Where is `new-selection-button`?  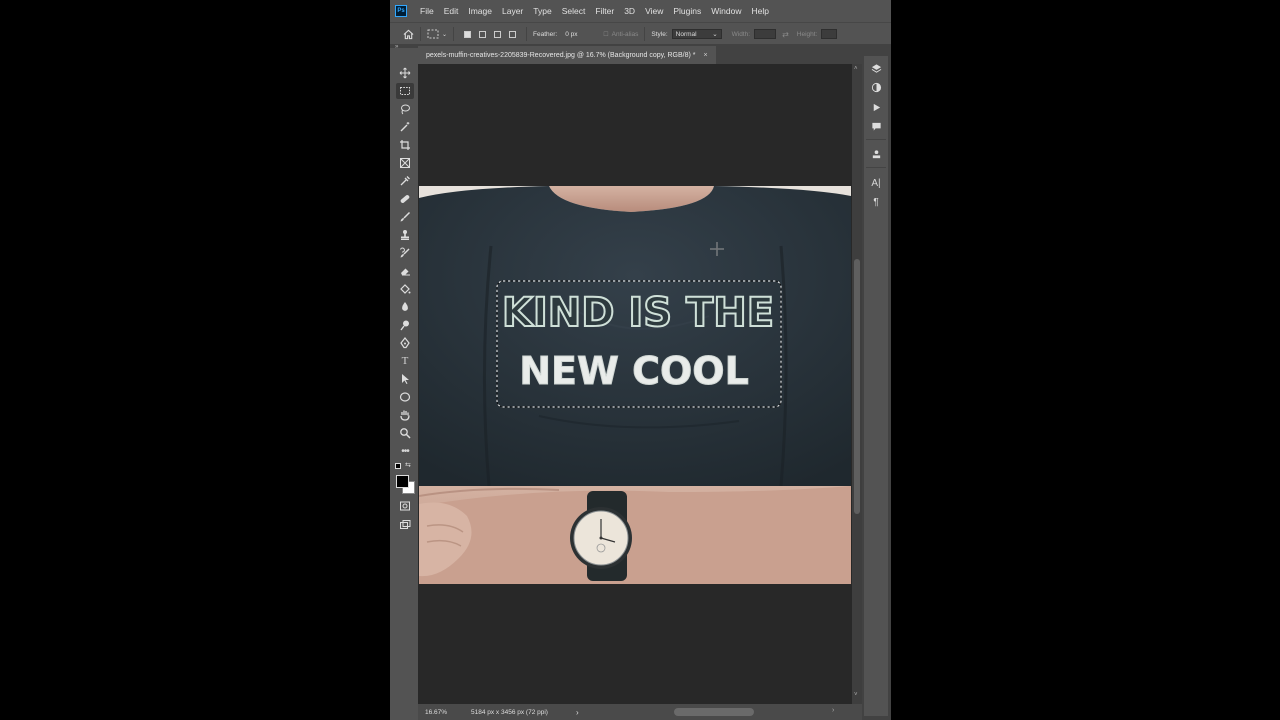 new-selection-button is located at coordinates (468, 34).